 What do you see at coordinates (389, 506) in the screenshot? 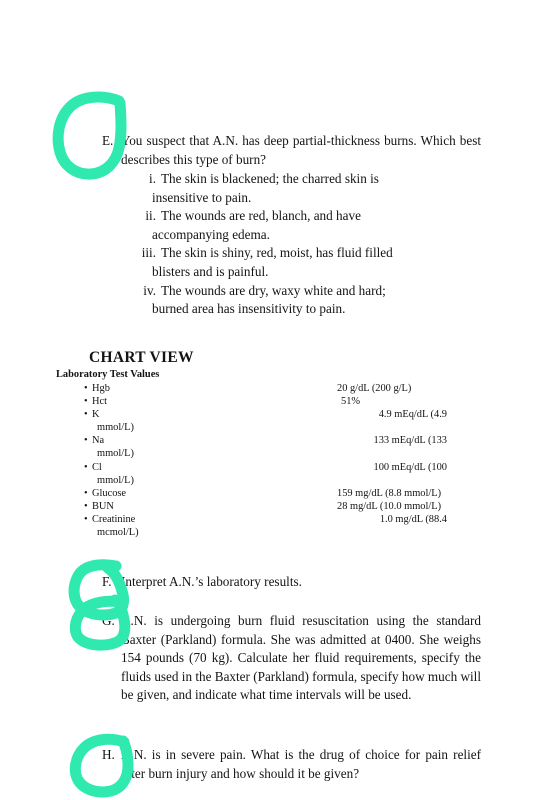
I see `lab-test-value: 28 mg/dL (10.0 mmol/L)` at bounding box center [389, 506].